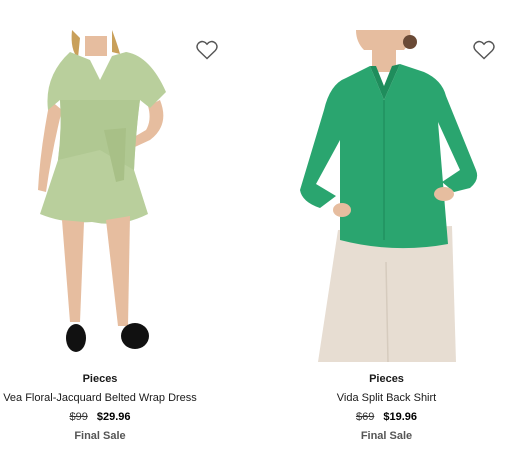 The image size is (529, 455). Describe the element at coordinates (386, 398) in the screenshot. I see `product-name-link: Vida Split Back Shirt` at that location.